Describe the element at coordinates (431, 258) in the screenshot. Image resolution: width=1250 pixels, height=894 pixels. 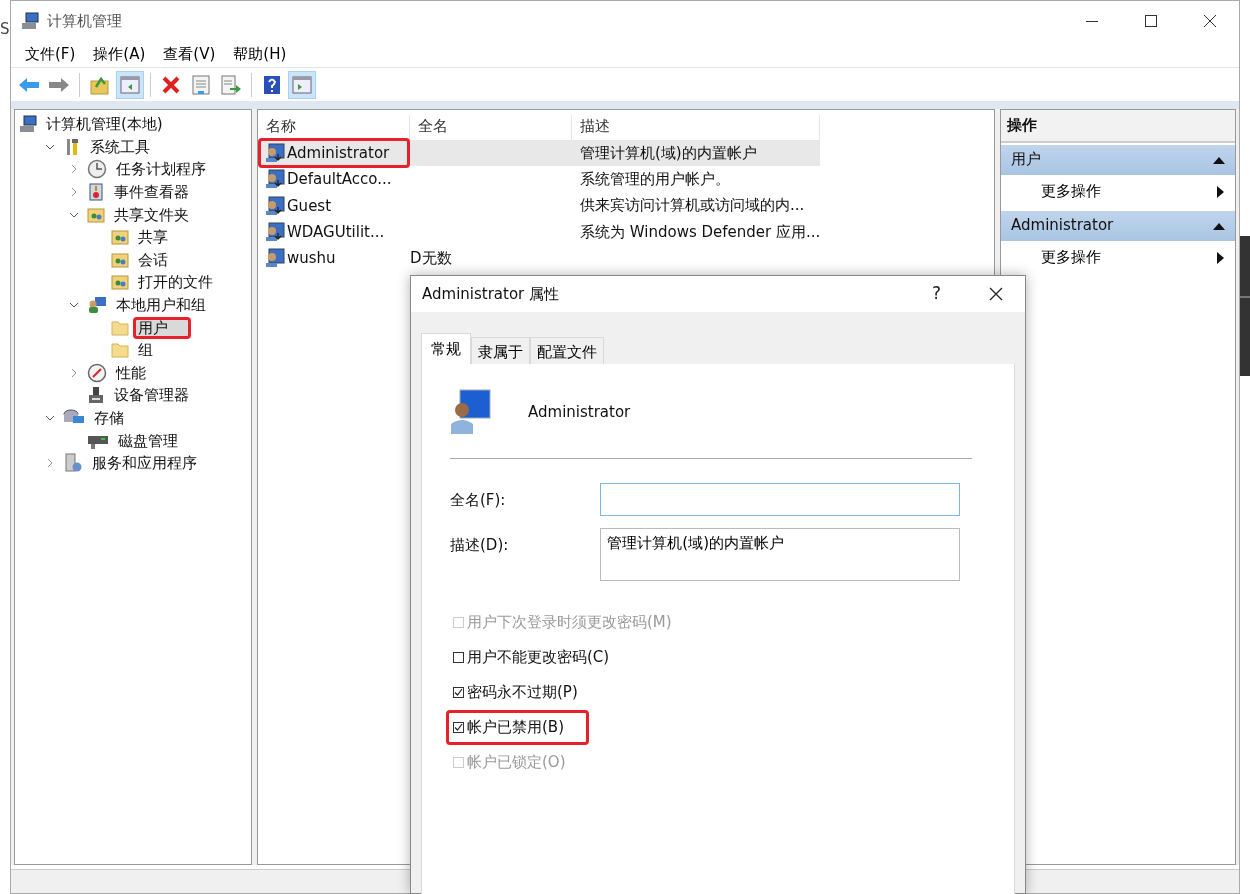
I see `full-name: D无数` at that location.